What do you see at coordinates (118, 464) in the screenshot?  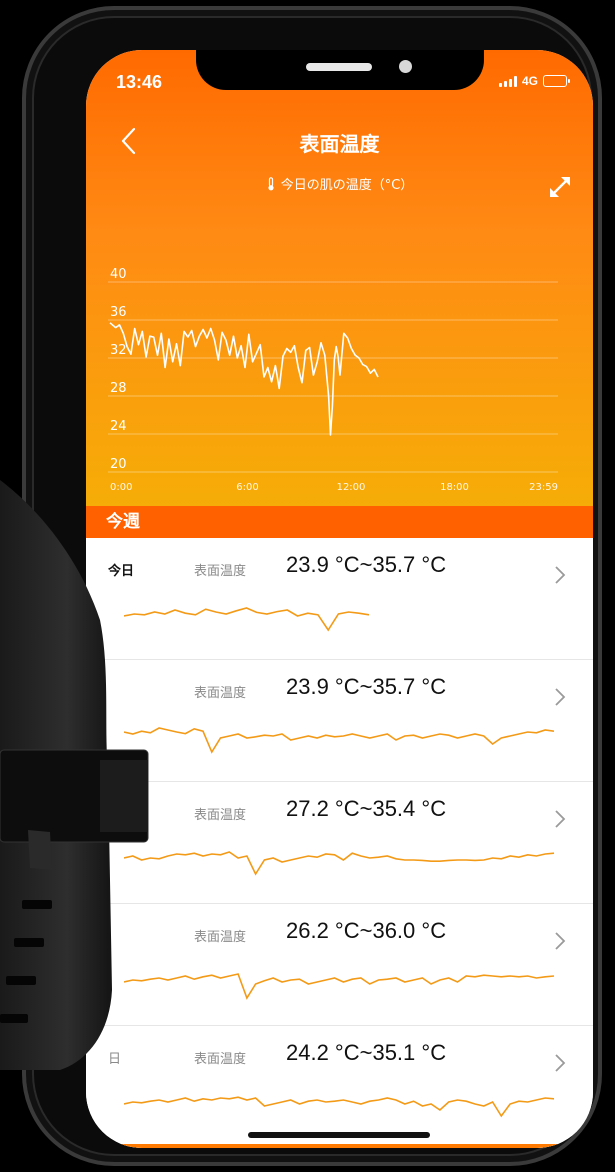 I see `y-tick-label: 20` at bounding box center [118, 464].